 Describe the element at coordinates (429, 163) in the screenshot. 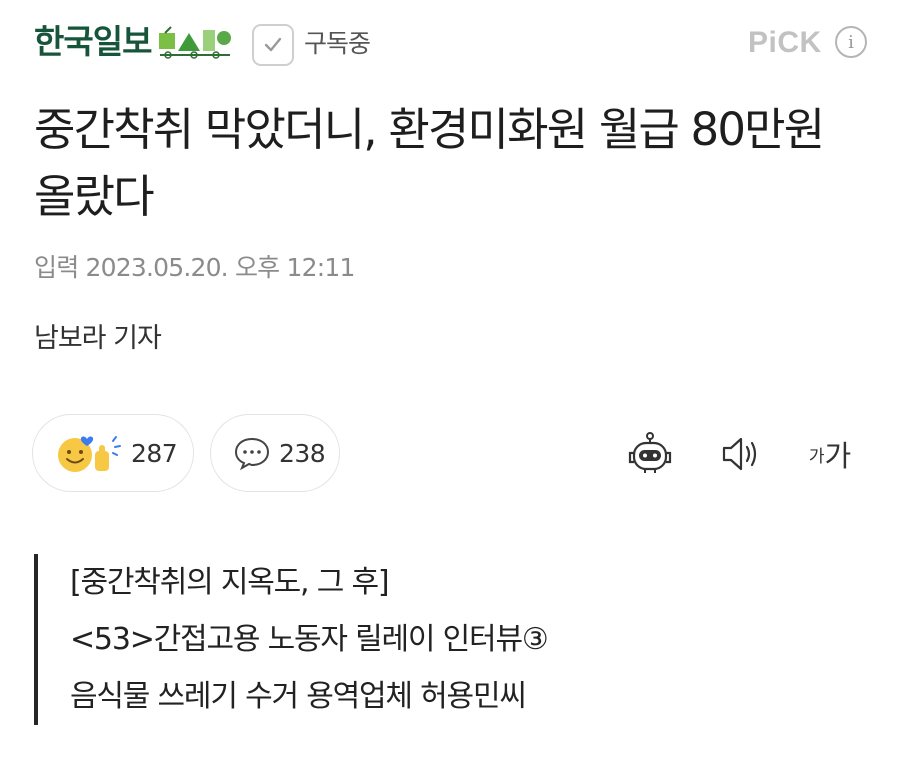

I see `article-title: 중간착취 막았더니, 환경미화원 월급 80만원 올랐다` at that location.